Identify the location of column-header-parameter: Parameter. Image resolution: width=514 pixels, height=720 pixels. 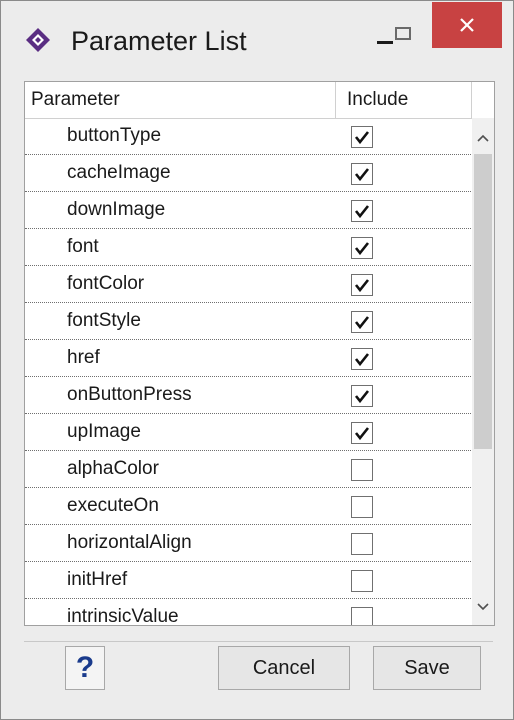
(75, 100).